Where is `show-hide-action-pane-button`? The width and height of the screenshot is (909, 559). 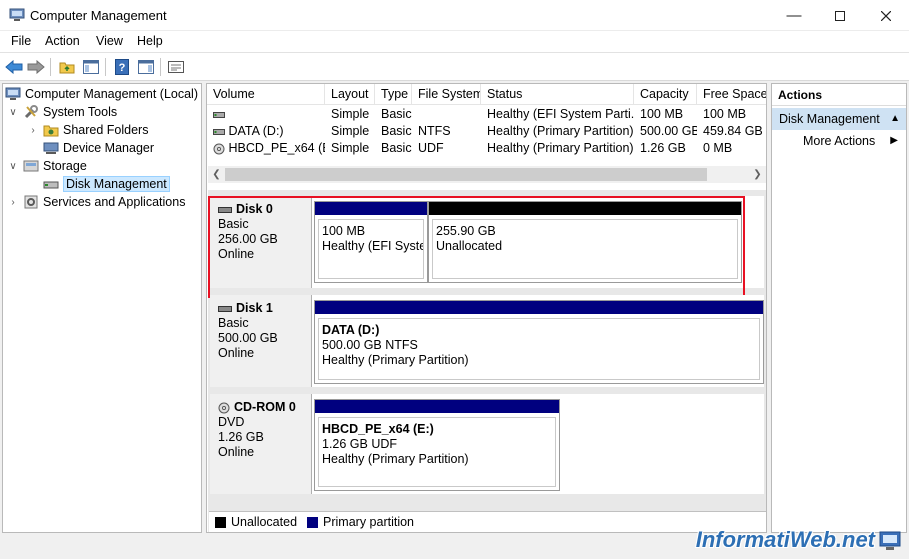 show-hide-action-pane-button is located at coordinates (146, 67).